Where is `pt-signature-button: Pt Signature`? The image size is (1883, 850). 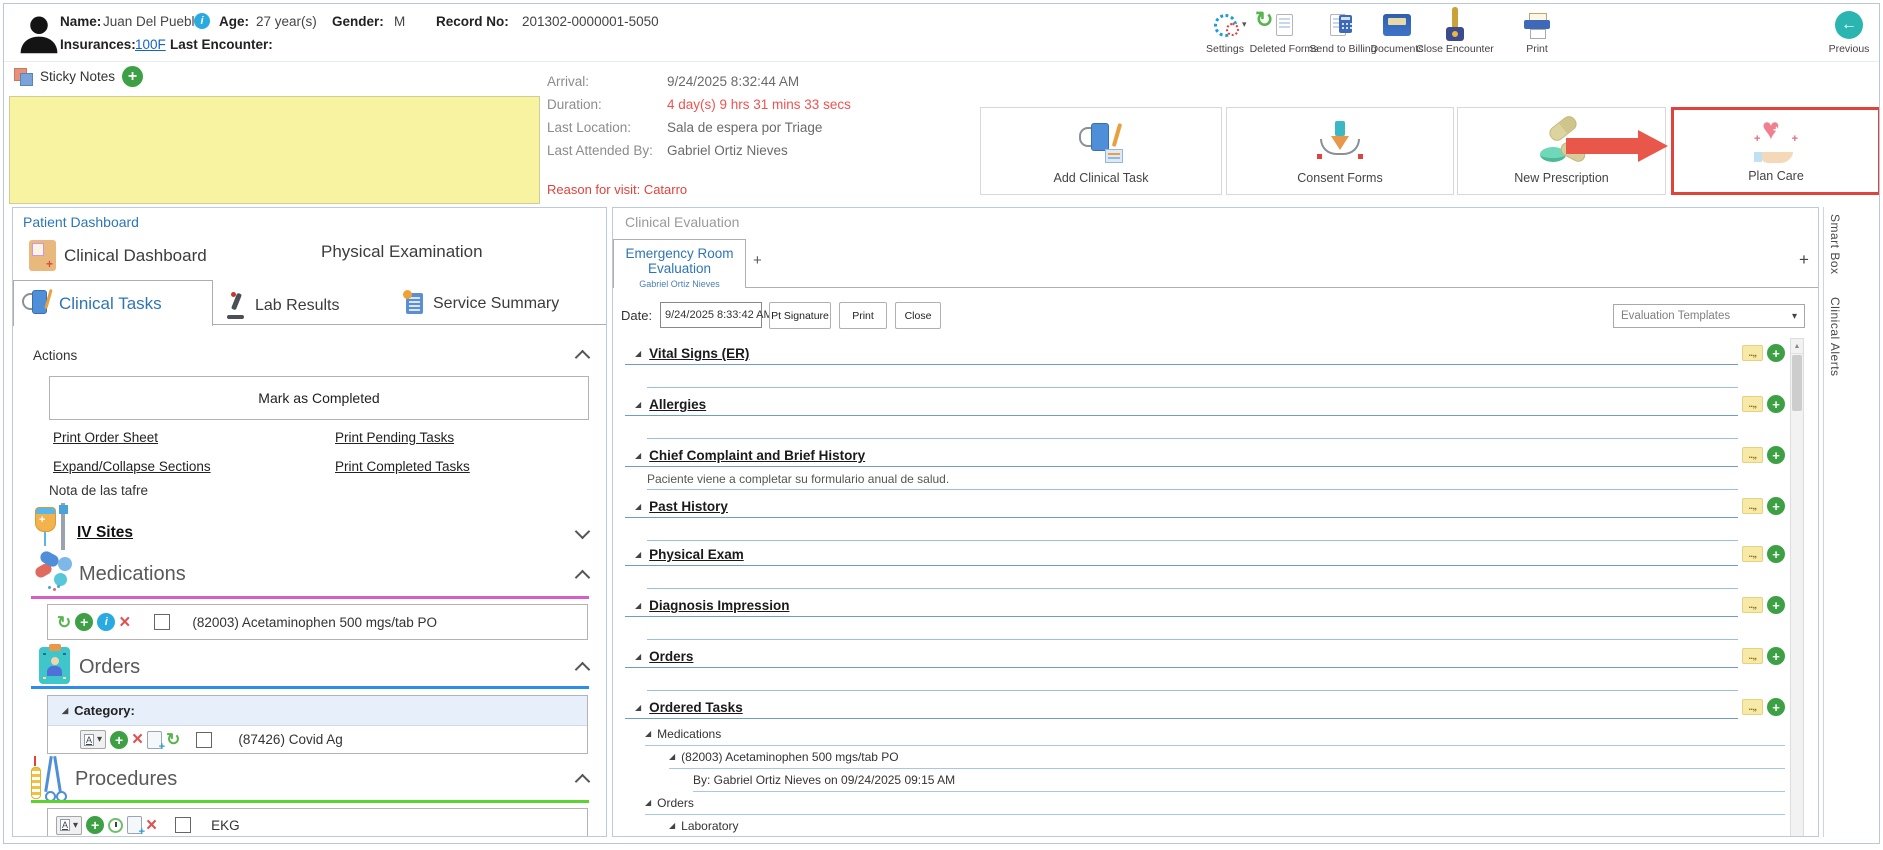
pt-signature-button: Pt Signature is located at coordinates (800, 315).